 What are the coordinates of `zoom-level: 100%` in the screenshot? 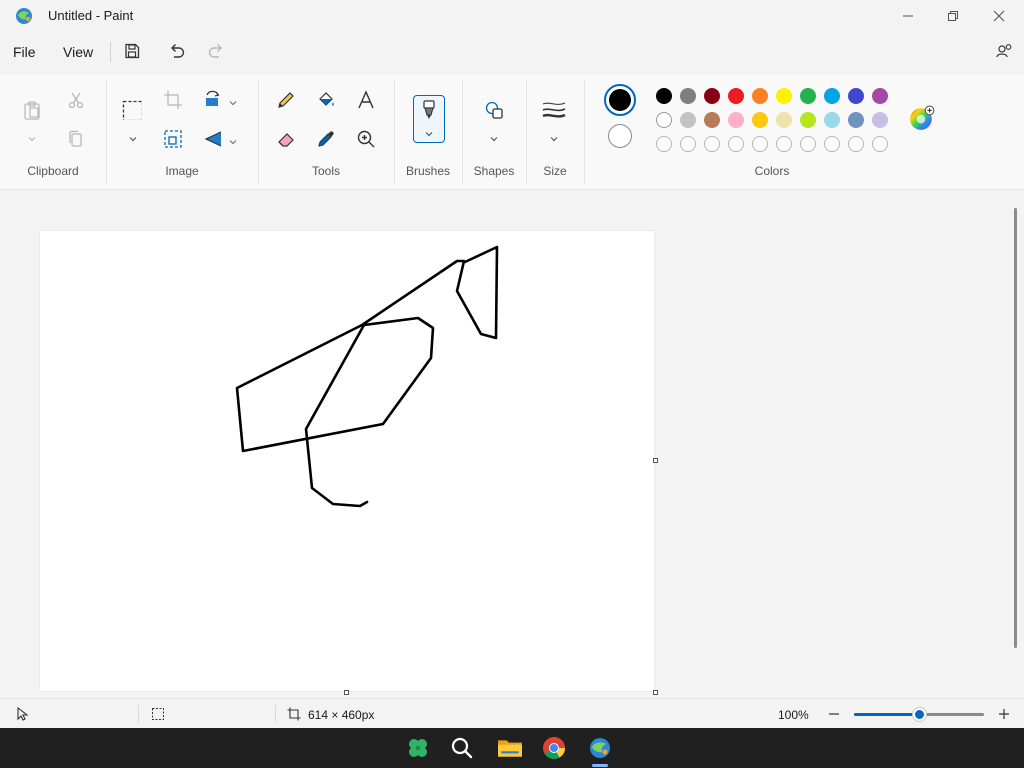 It's located at (793, 715).